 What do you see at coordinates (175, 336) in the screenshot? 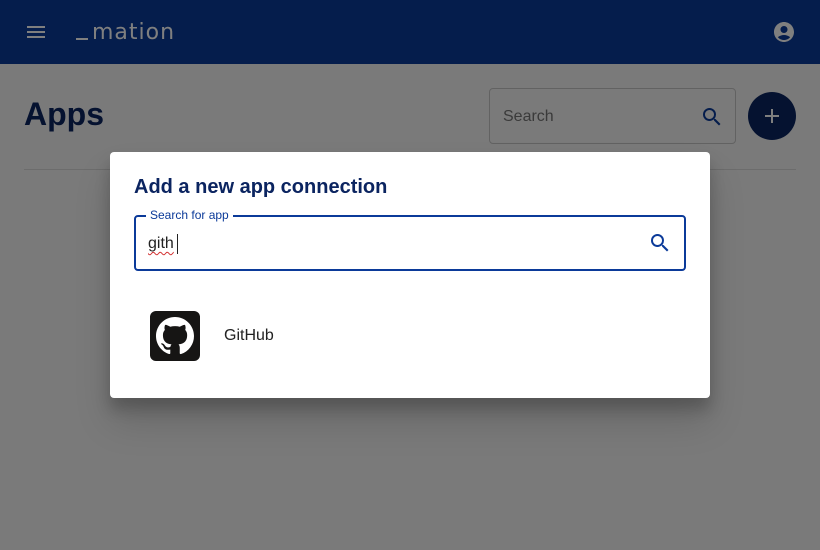
I see `github-icon` at bounding box center [175, 336].